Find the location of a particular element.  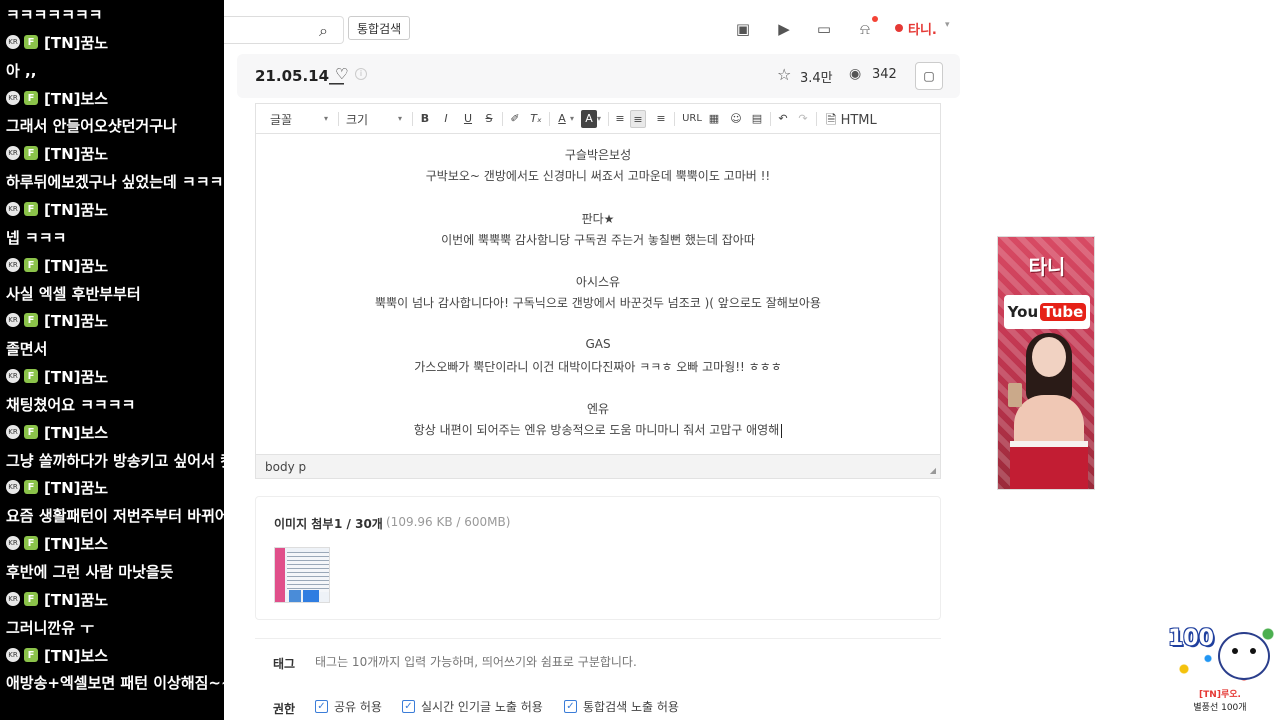

bg-color-icon: A is located at coordinates (589, 119).